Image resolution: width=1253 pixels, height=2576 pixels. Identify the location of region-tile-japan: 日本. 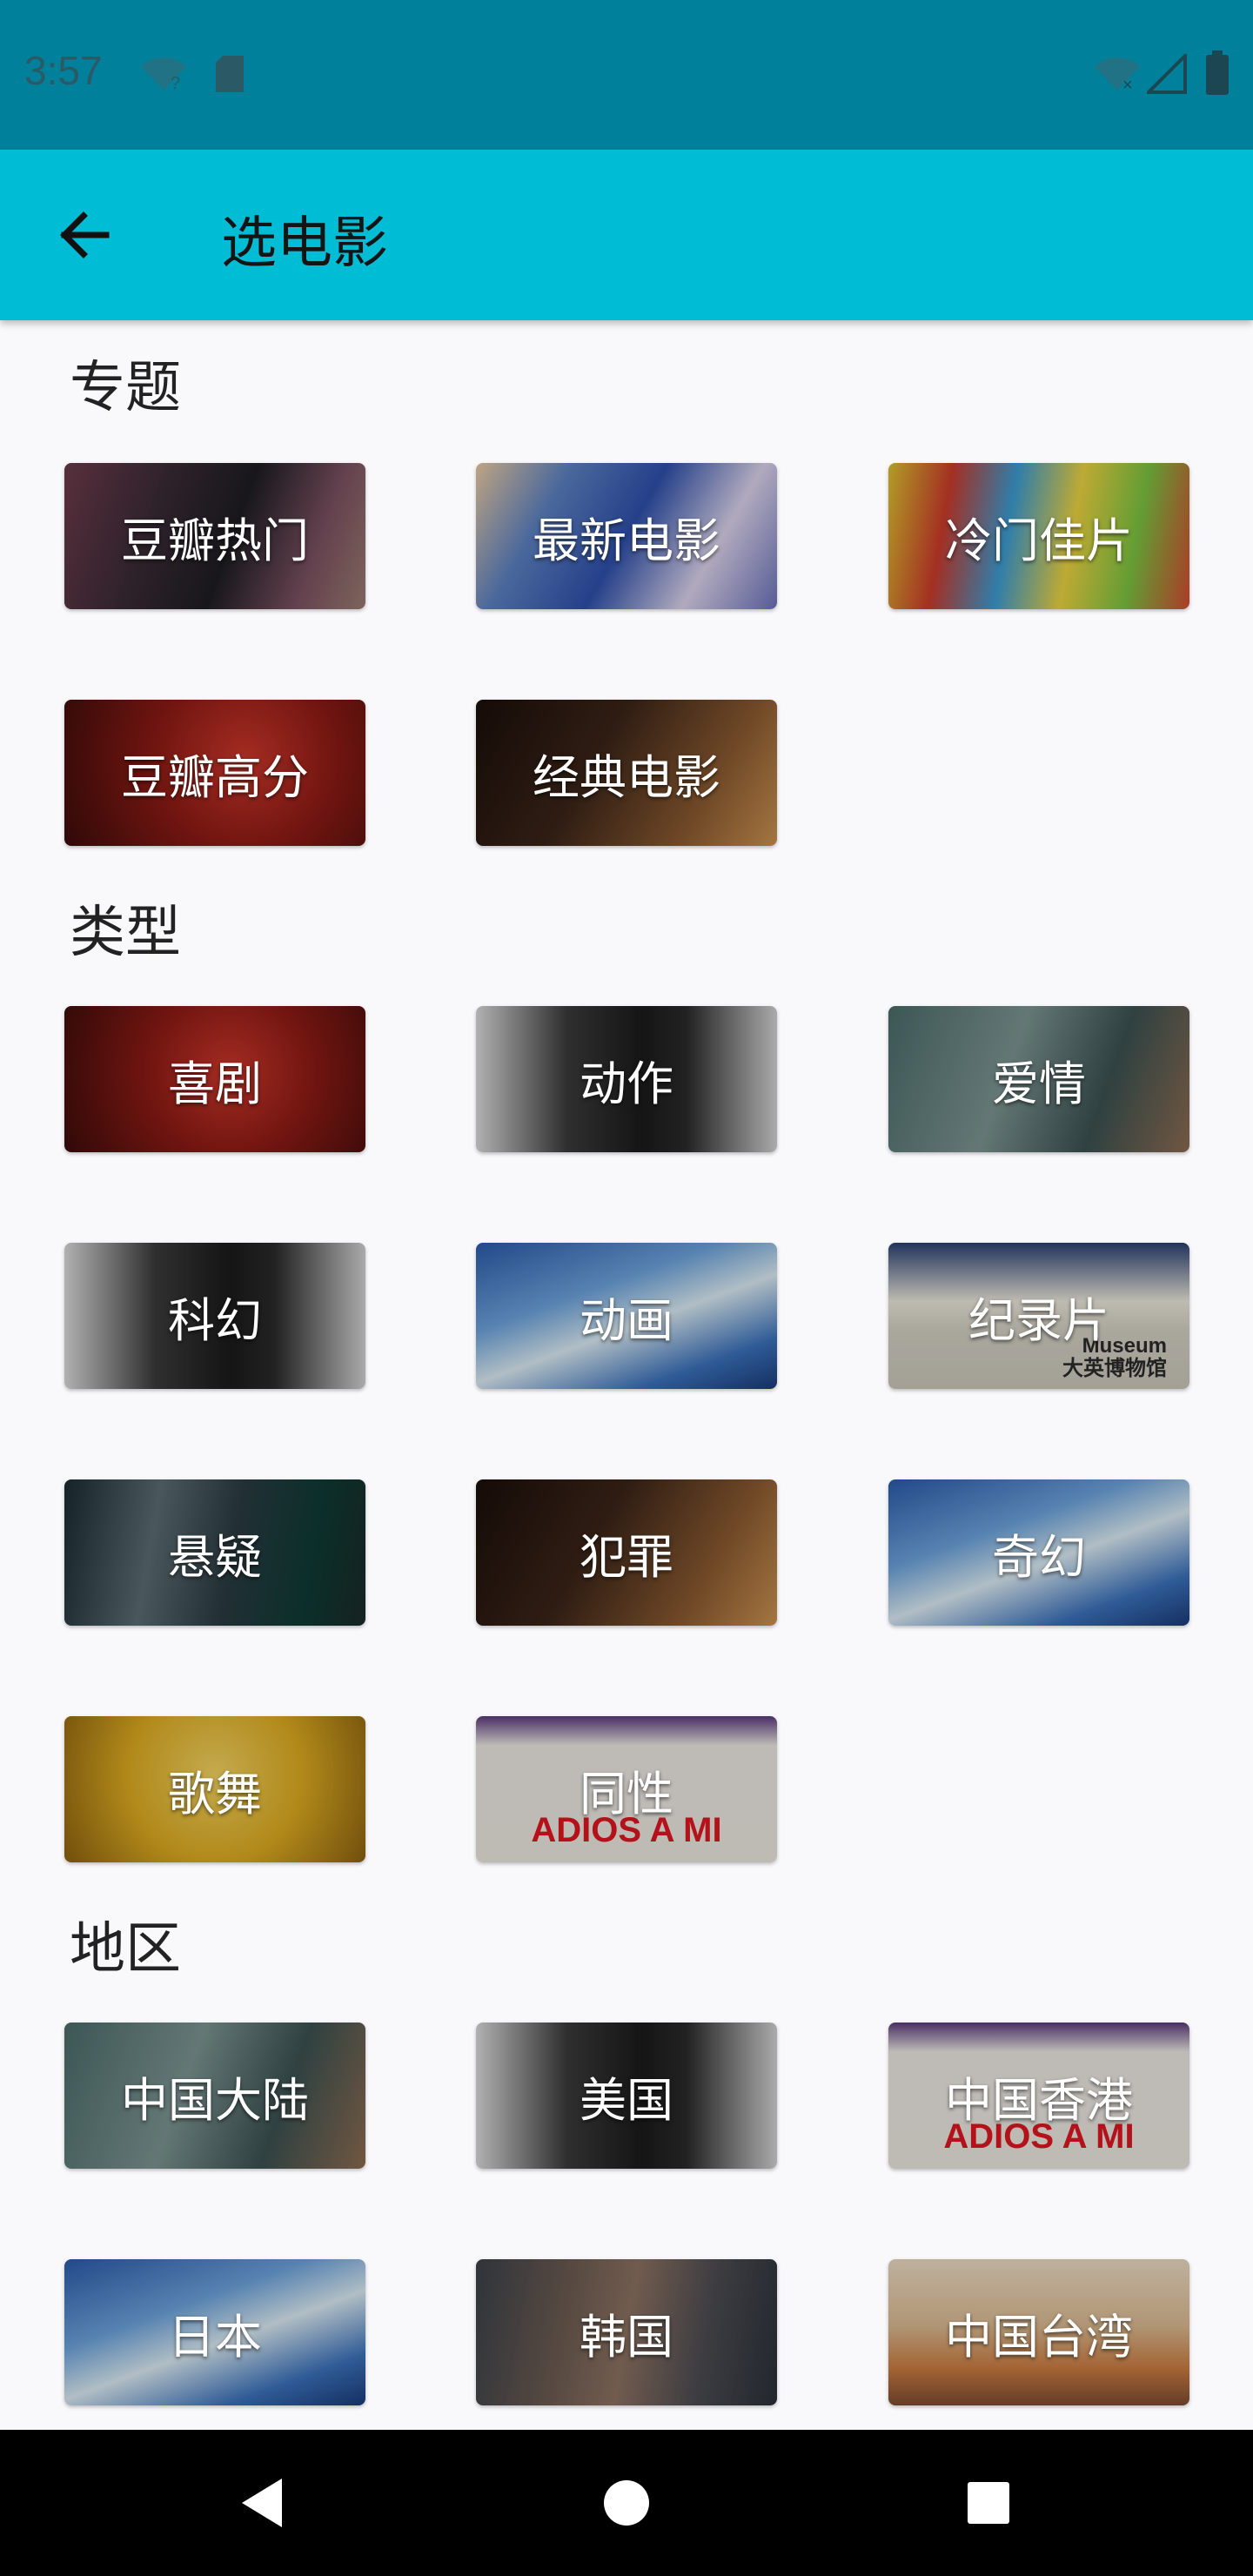
(214, 2332).